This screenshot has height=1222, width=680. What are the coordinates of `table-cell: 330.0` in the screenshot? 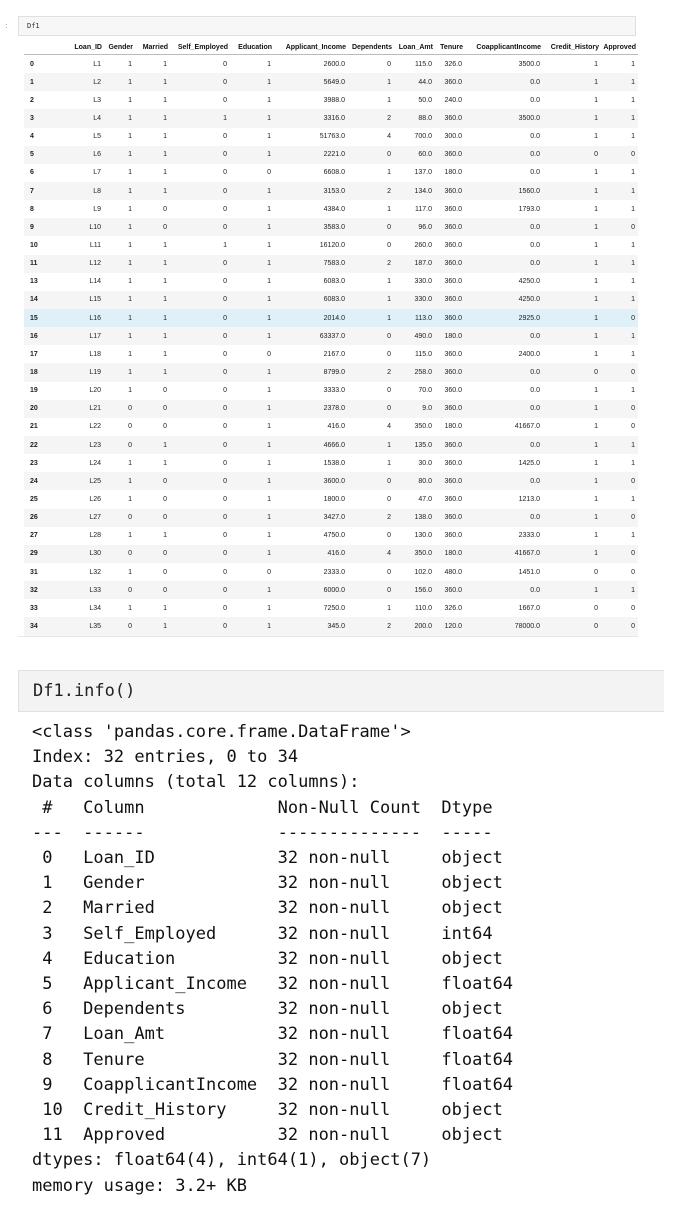 It's located at (414, 299).